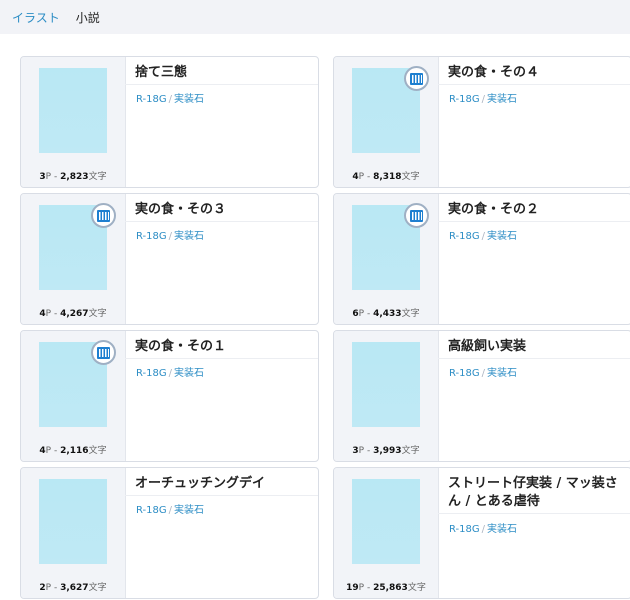  I want to click on tab-novel: 小説, so click(88, 17).